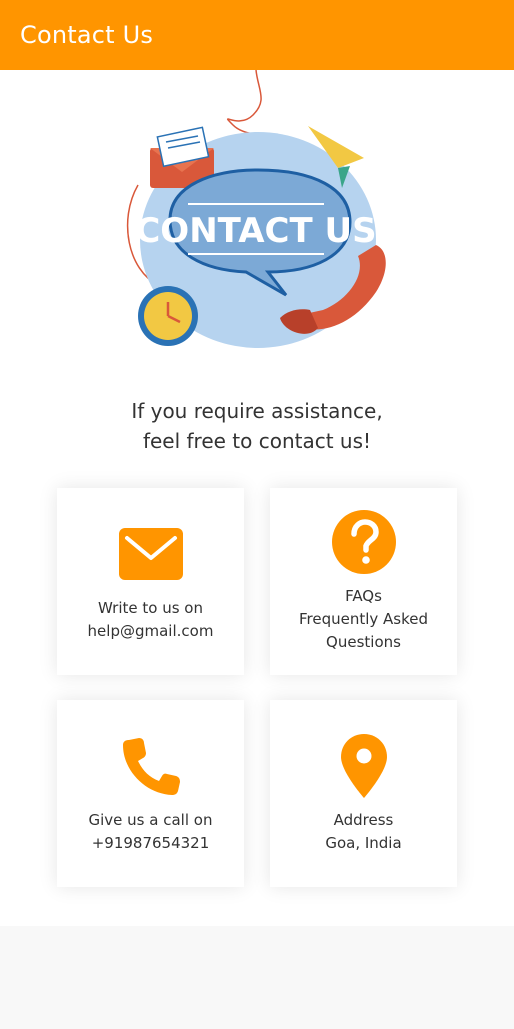 This screenshot has width=514, height=1029. Describe the element at coordinates (363, 819) in the screenshot. I see `address-card-label: Address` at that location.